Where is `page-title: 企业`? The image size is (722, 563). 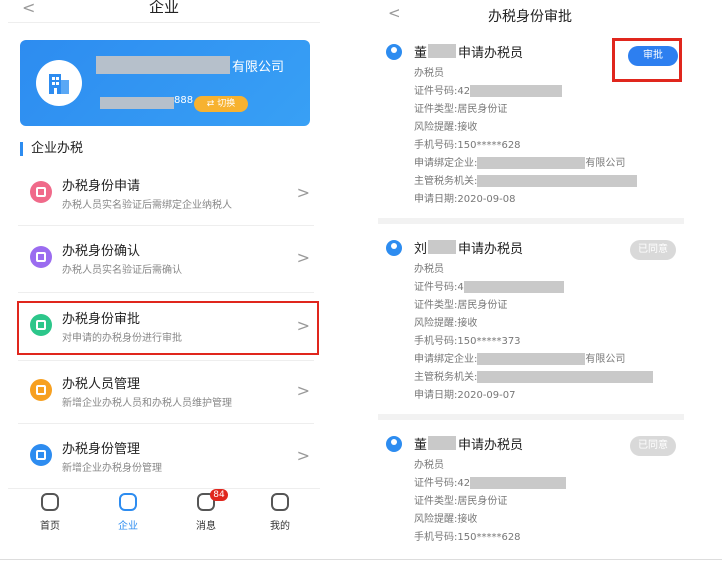
page-title: 企业 is located at coordinates (163, 8).